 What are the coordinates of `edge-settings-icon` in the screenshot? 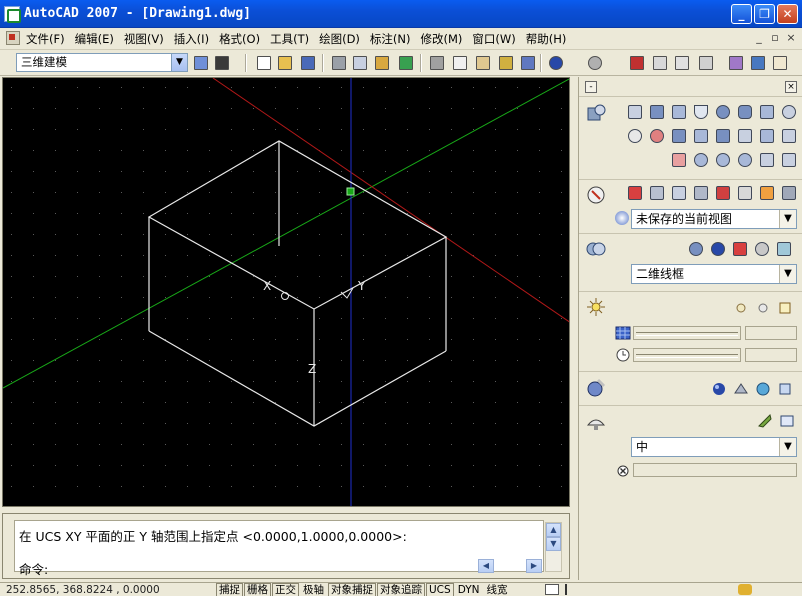 It's located at (762, 249).